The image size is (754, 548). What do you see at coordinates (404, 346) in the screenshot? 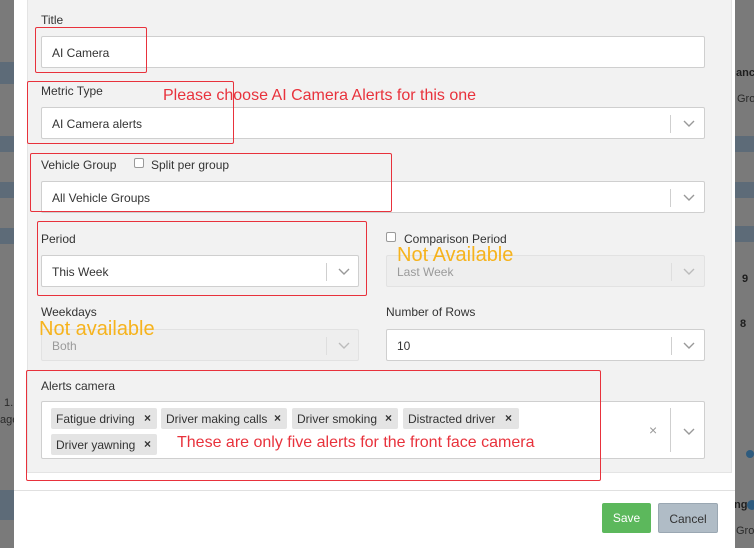
I see `number-of-rows-value: 10` at bounding box center [404, 346].